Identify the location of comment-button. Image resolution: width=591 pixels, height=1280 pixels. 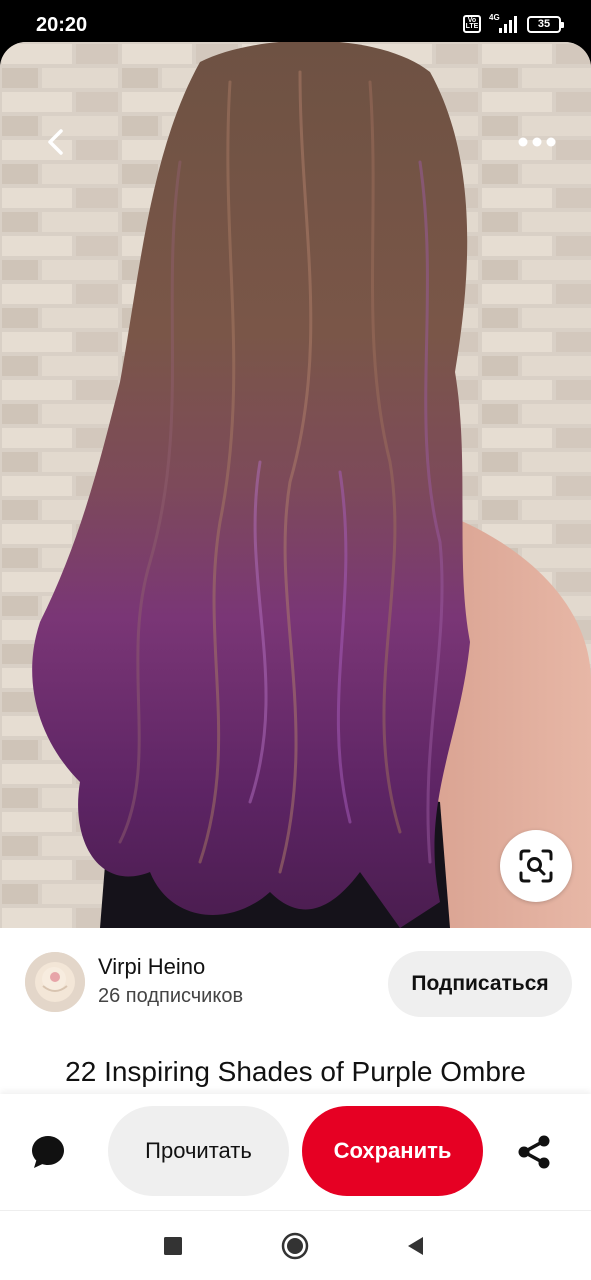
(48, 1152).